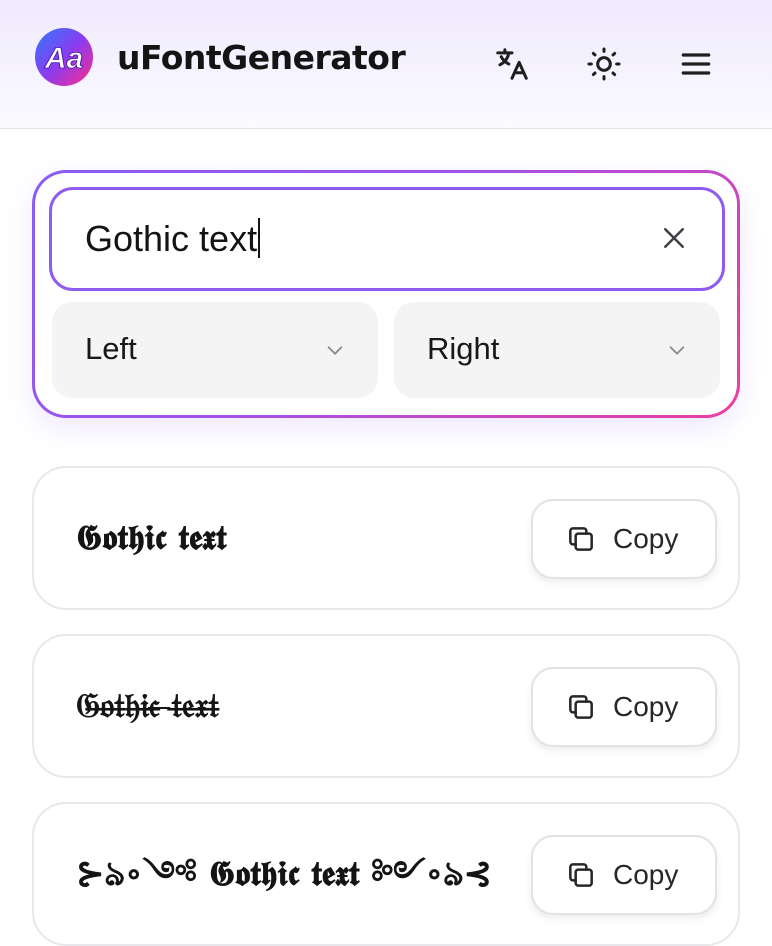  I want to click on menu-button, so click(696, 64).